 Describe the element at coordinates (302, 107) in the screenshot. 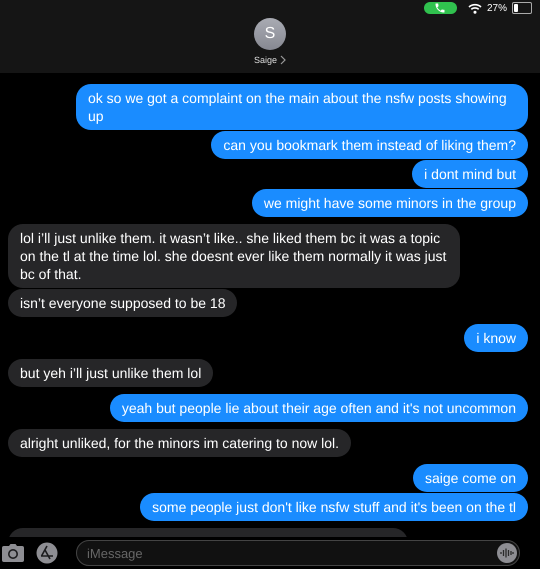

I see `message-bubble: ok so we got a complaint on the main about the nsfw posts showing up` at that location.